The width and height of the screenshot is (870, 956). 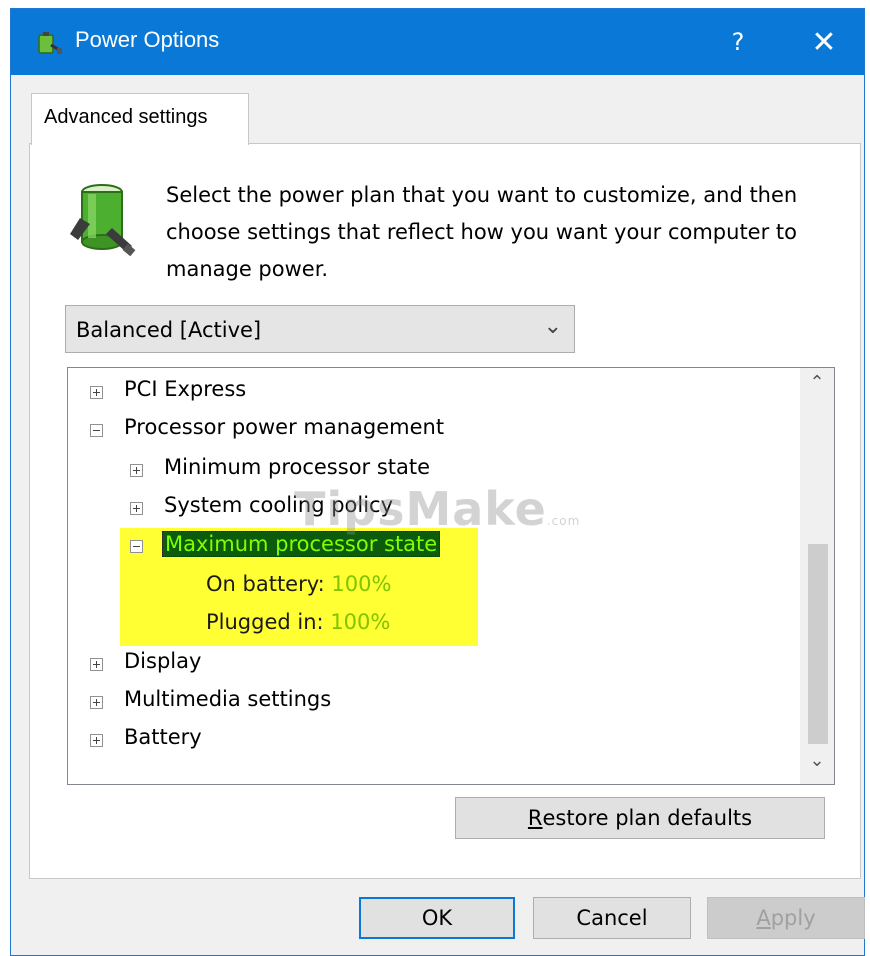 What do you see at coordinates (169, 330) in the screenshot?
I see `power-plan-value: Balanced [Active]` at bounding box center [169, 330].